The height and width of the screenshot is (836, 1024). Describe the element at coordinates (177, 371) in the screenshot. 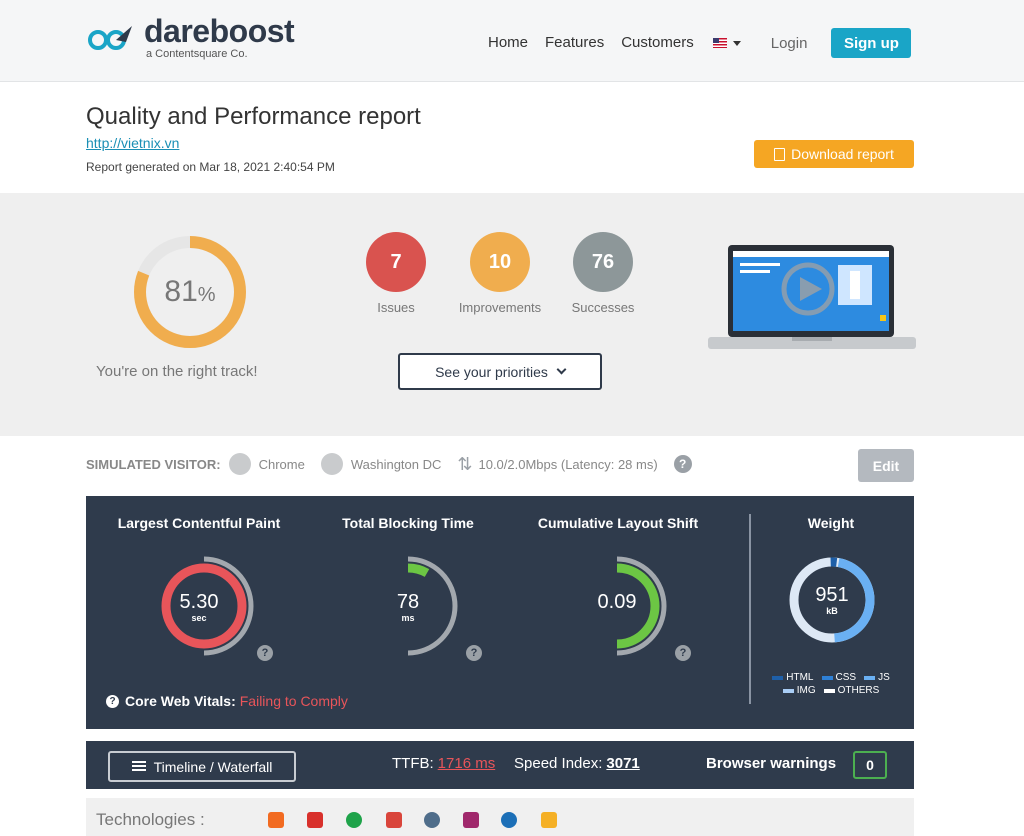

I see `score-message: You're on the right track!` at that location.